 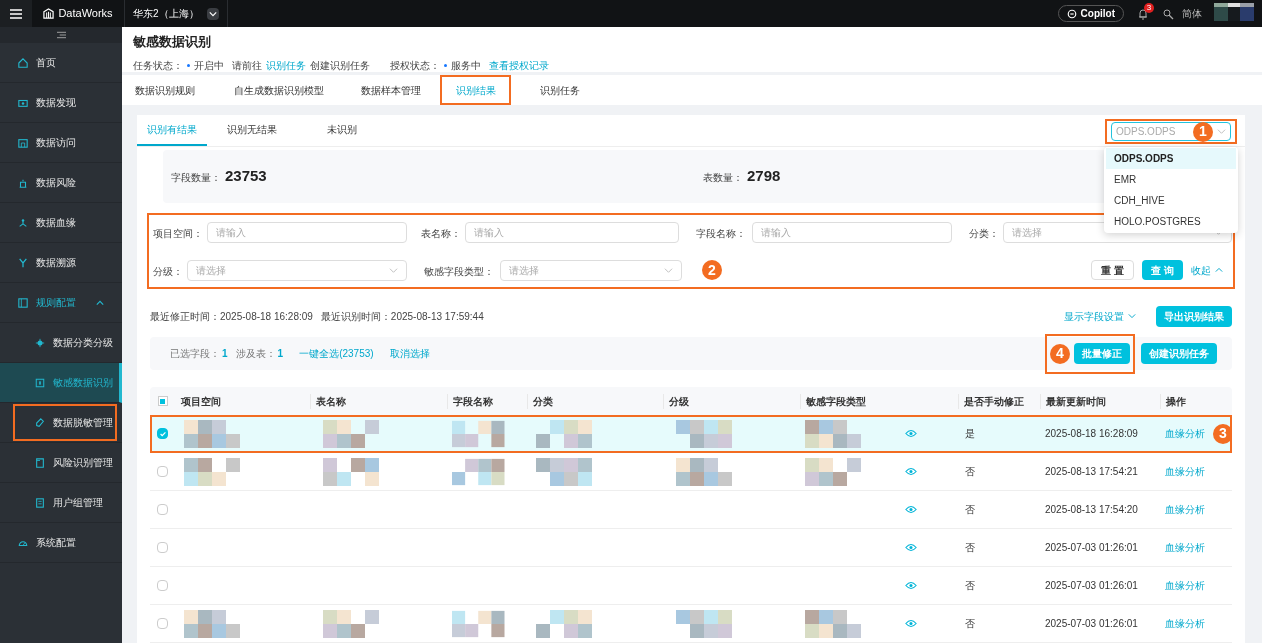 I want to click on column-header: 表名称, so click(x=378, y=401).